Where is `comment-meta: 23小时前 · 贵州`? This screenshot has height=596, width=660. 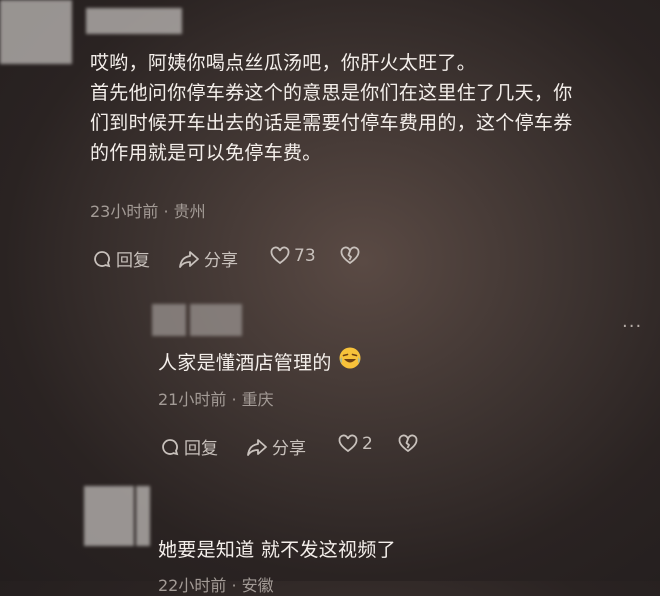 comment-meta: 23小时前 · 贵州 is located at coordinates (148, 211).